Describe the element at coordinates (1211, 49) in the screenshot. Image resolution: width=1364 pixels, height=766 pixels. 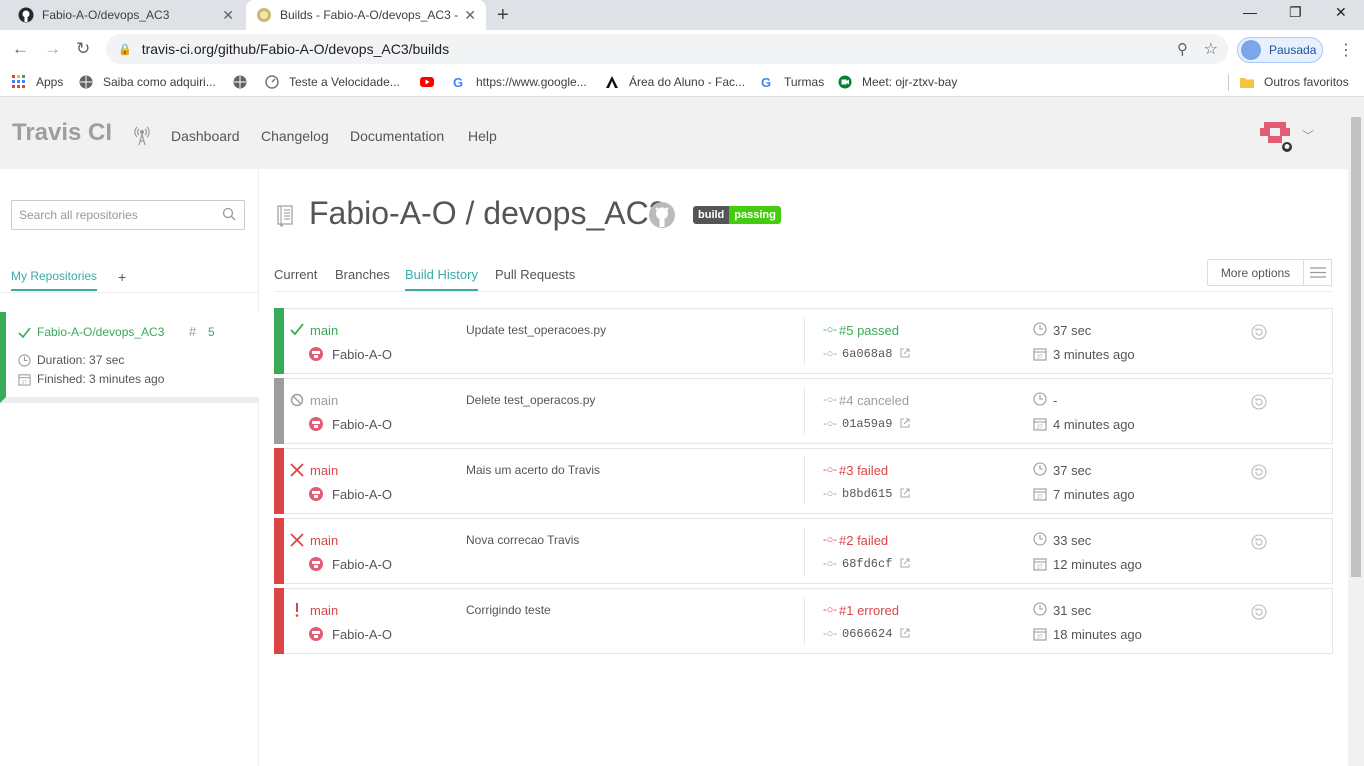
I see `bookmark-star-icon: ☆` at that location.